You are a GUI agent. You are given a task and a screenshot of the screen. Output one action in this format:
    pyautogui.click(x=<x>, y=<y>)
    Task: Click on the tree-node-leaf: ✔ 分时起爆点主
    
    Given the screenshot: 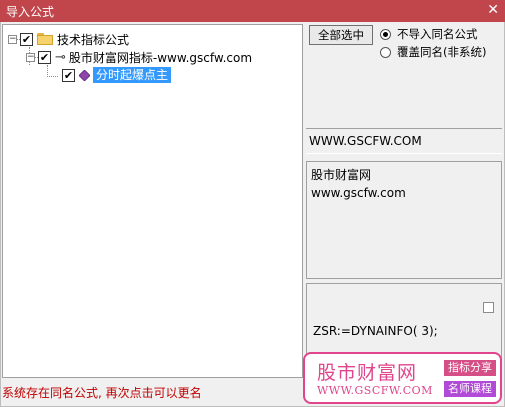 What is the action you would take?
    pyautogui.click(x=117, y=75)
    